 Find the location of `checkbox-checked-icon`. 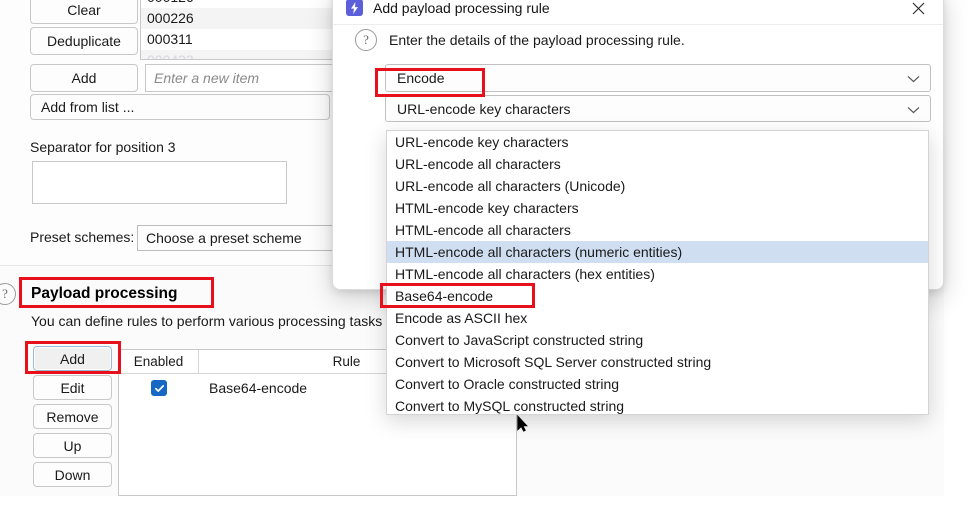

checkbox-checked-icon is located at coordinates (159, 388).